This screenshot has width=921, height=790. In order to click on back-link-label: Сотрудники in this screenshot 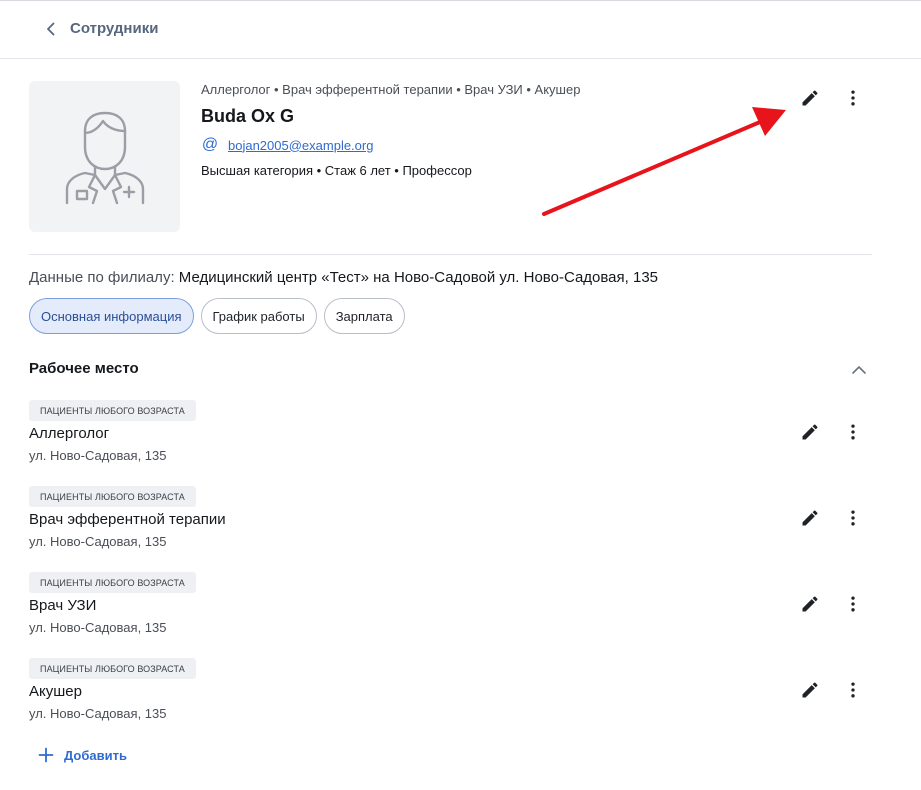, I will do `click(114, 28)`.